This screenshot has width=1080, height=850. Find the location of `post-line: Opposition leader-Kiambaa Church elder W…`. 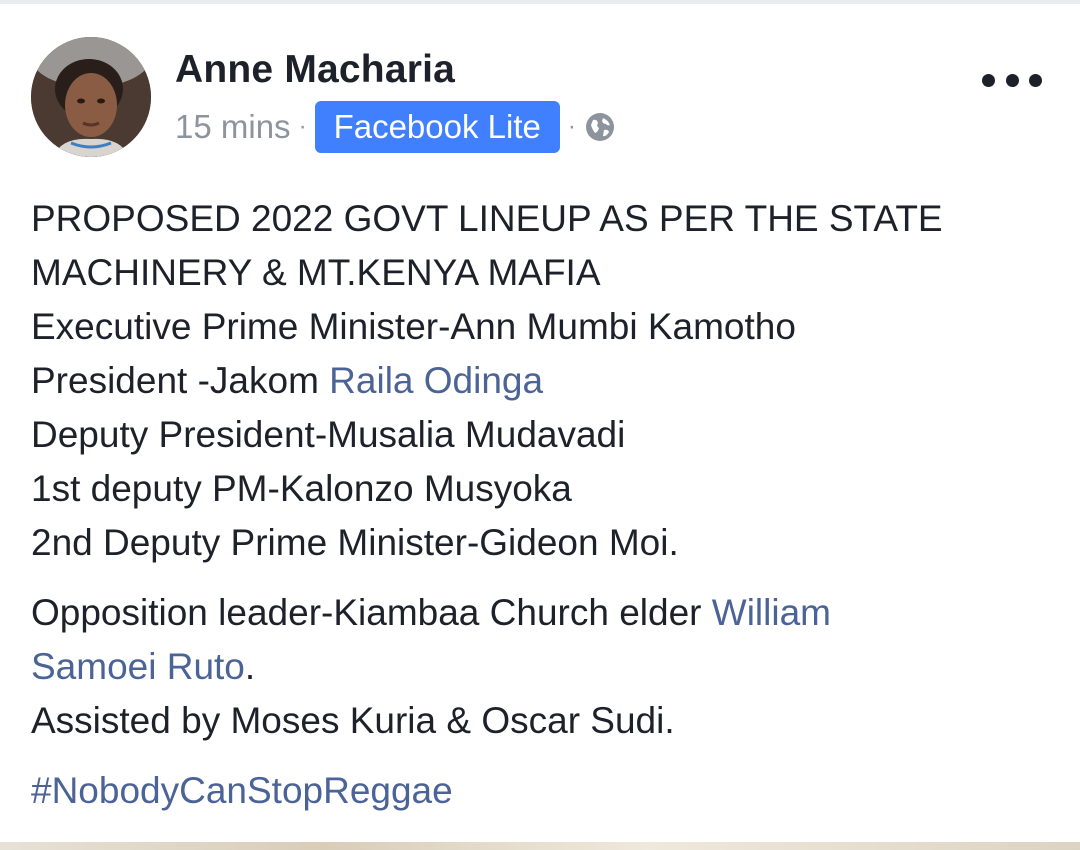

post-line: Opposition leader-Kiambaa Church elder W… is located at coordinates (536, 613).